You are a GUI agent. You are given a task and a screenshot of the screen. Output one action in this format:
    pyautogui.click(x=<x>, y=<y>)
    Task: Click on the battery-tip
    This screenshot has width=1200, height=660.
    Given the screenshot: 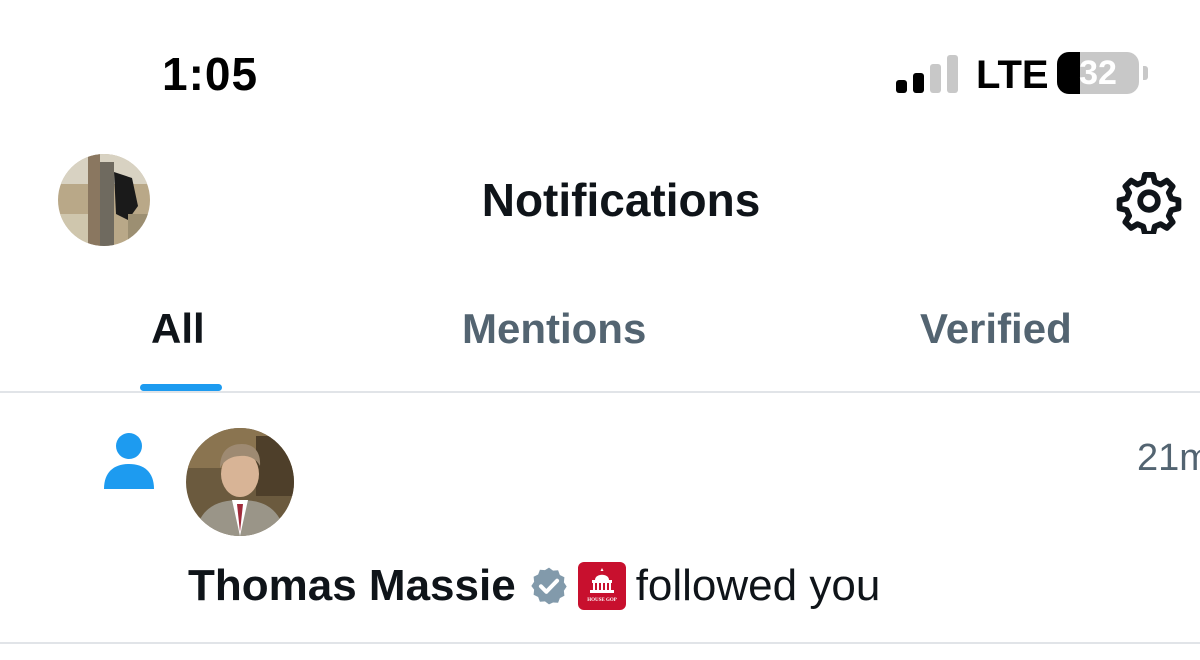 What is the action you would take?
    pyautogui.click(x=1145, y=73)
    